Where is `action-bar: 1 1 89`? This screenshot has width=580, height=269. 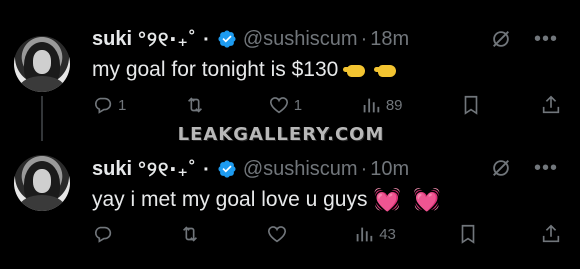
action-bar: 1 1 89 is located at coordinates (327, 105).